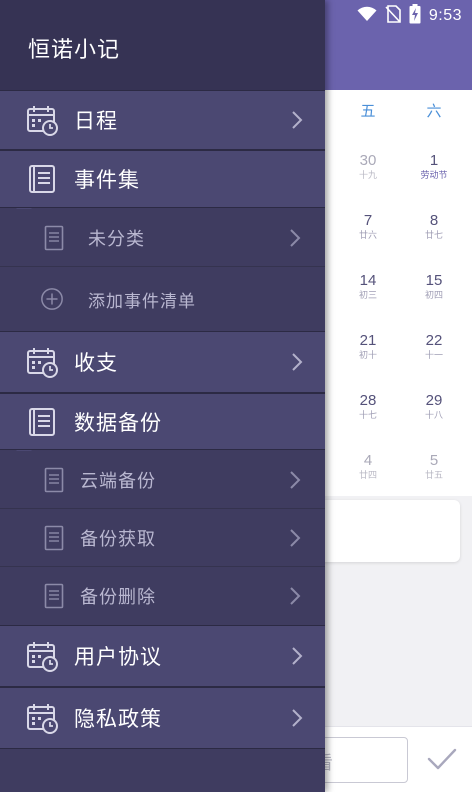 The image size is (472, 792). Describe the element at coordinates (368, 400) in the screenshot. I see `day-number: 28` at that location.